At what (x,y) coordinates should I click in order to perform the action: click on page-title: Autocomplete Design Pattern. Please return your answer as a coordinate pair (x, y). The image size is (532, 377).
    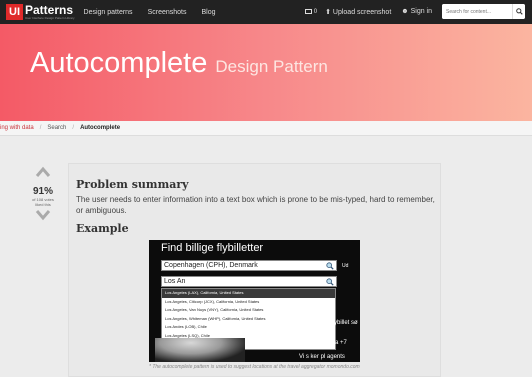
    Looking at the image, I should click on (179, 63).